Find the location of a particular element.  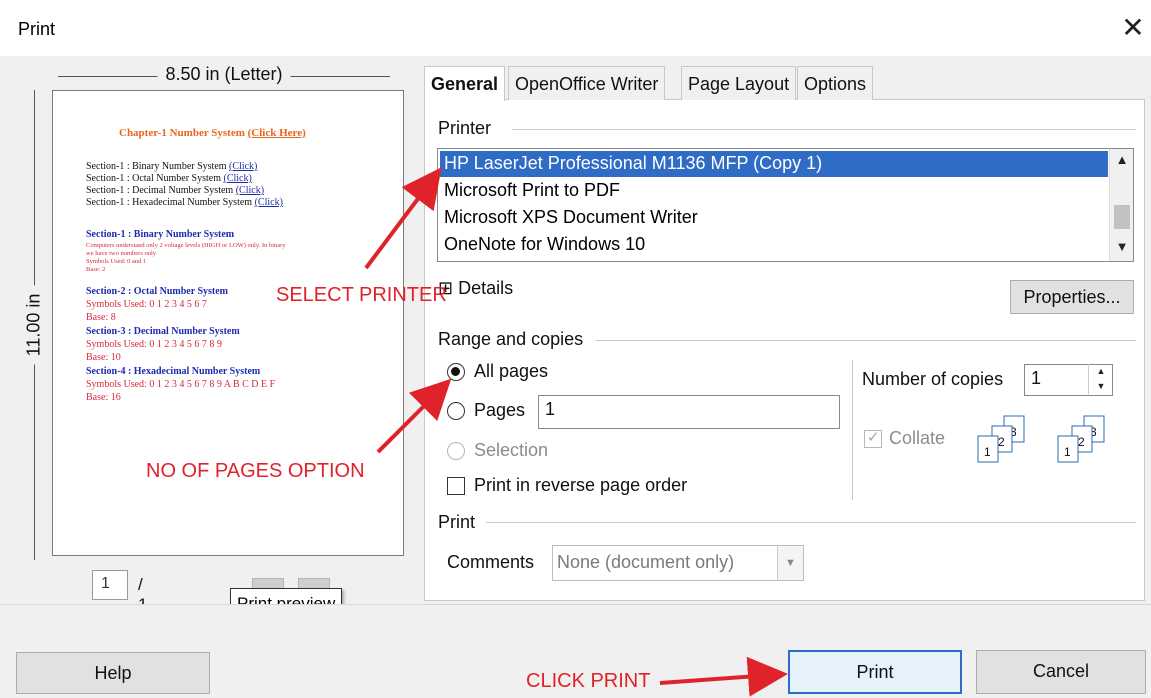

pages-label: Pages is located at coordinates (500, 410).